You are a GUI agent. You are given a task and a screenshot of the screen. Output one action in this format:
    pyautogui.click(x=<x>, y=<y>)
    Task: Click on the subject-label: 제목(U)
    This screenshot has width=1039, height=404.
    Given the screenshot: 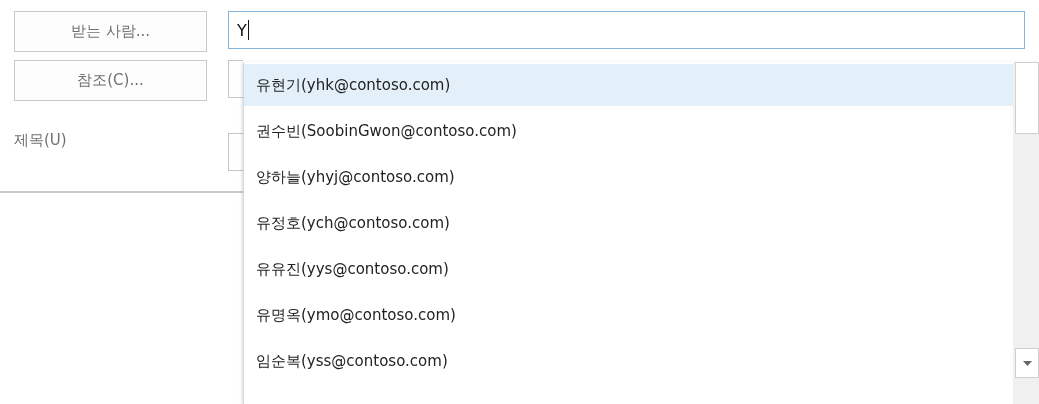 What is the action you would take?
    pyautogui.click(x=41, y=140)
    